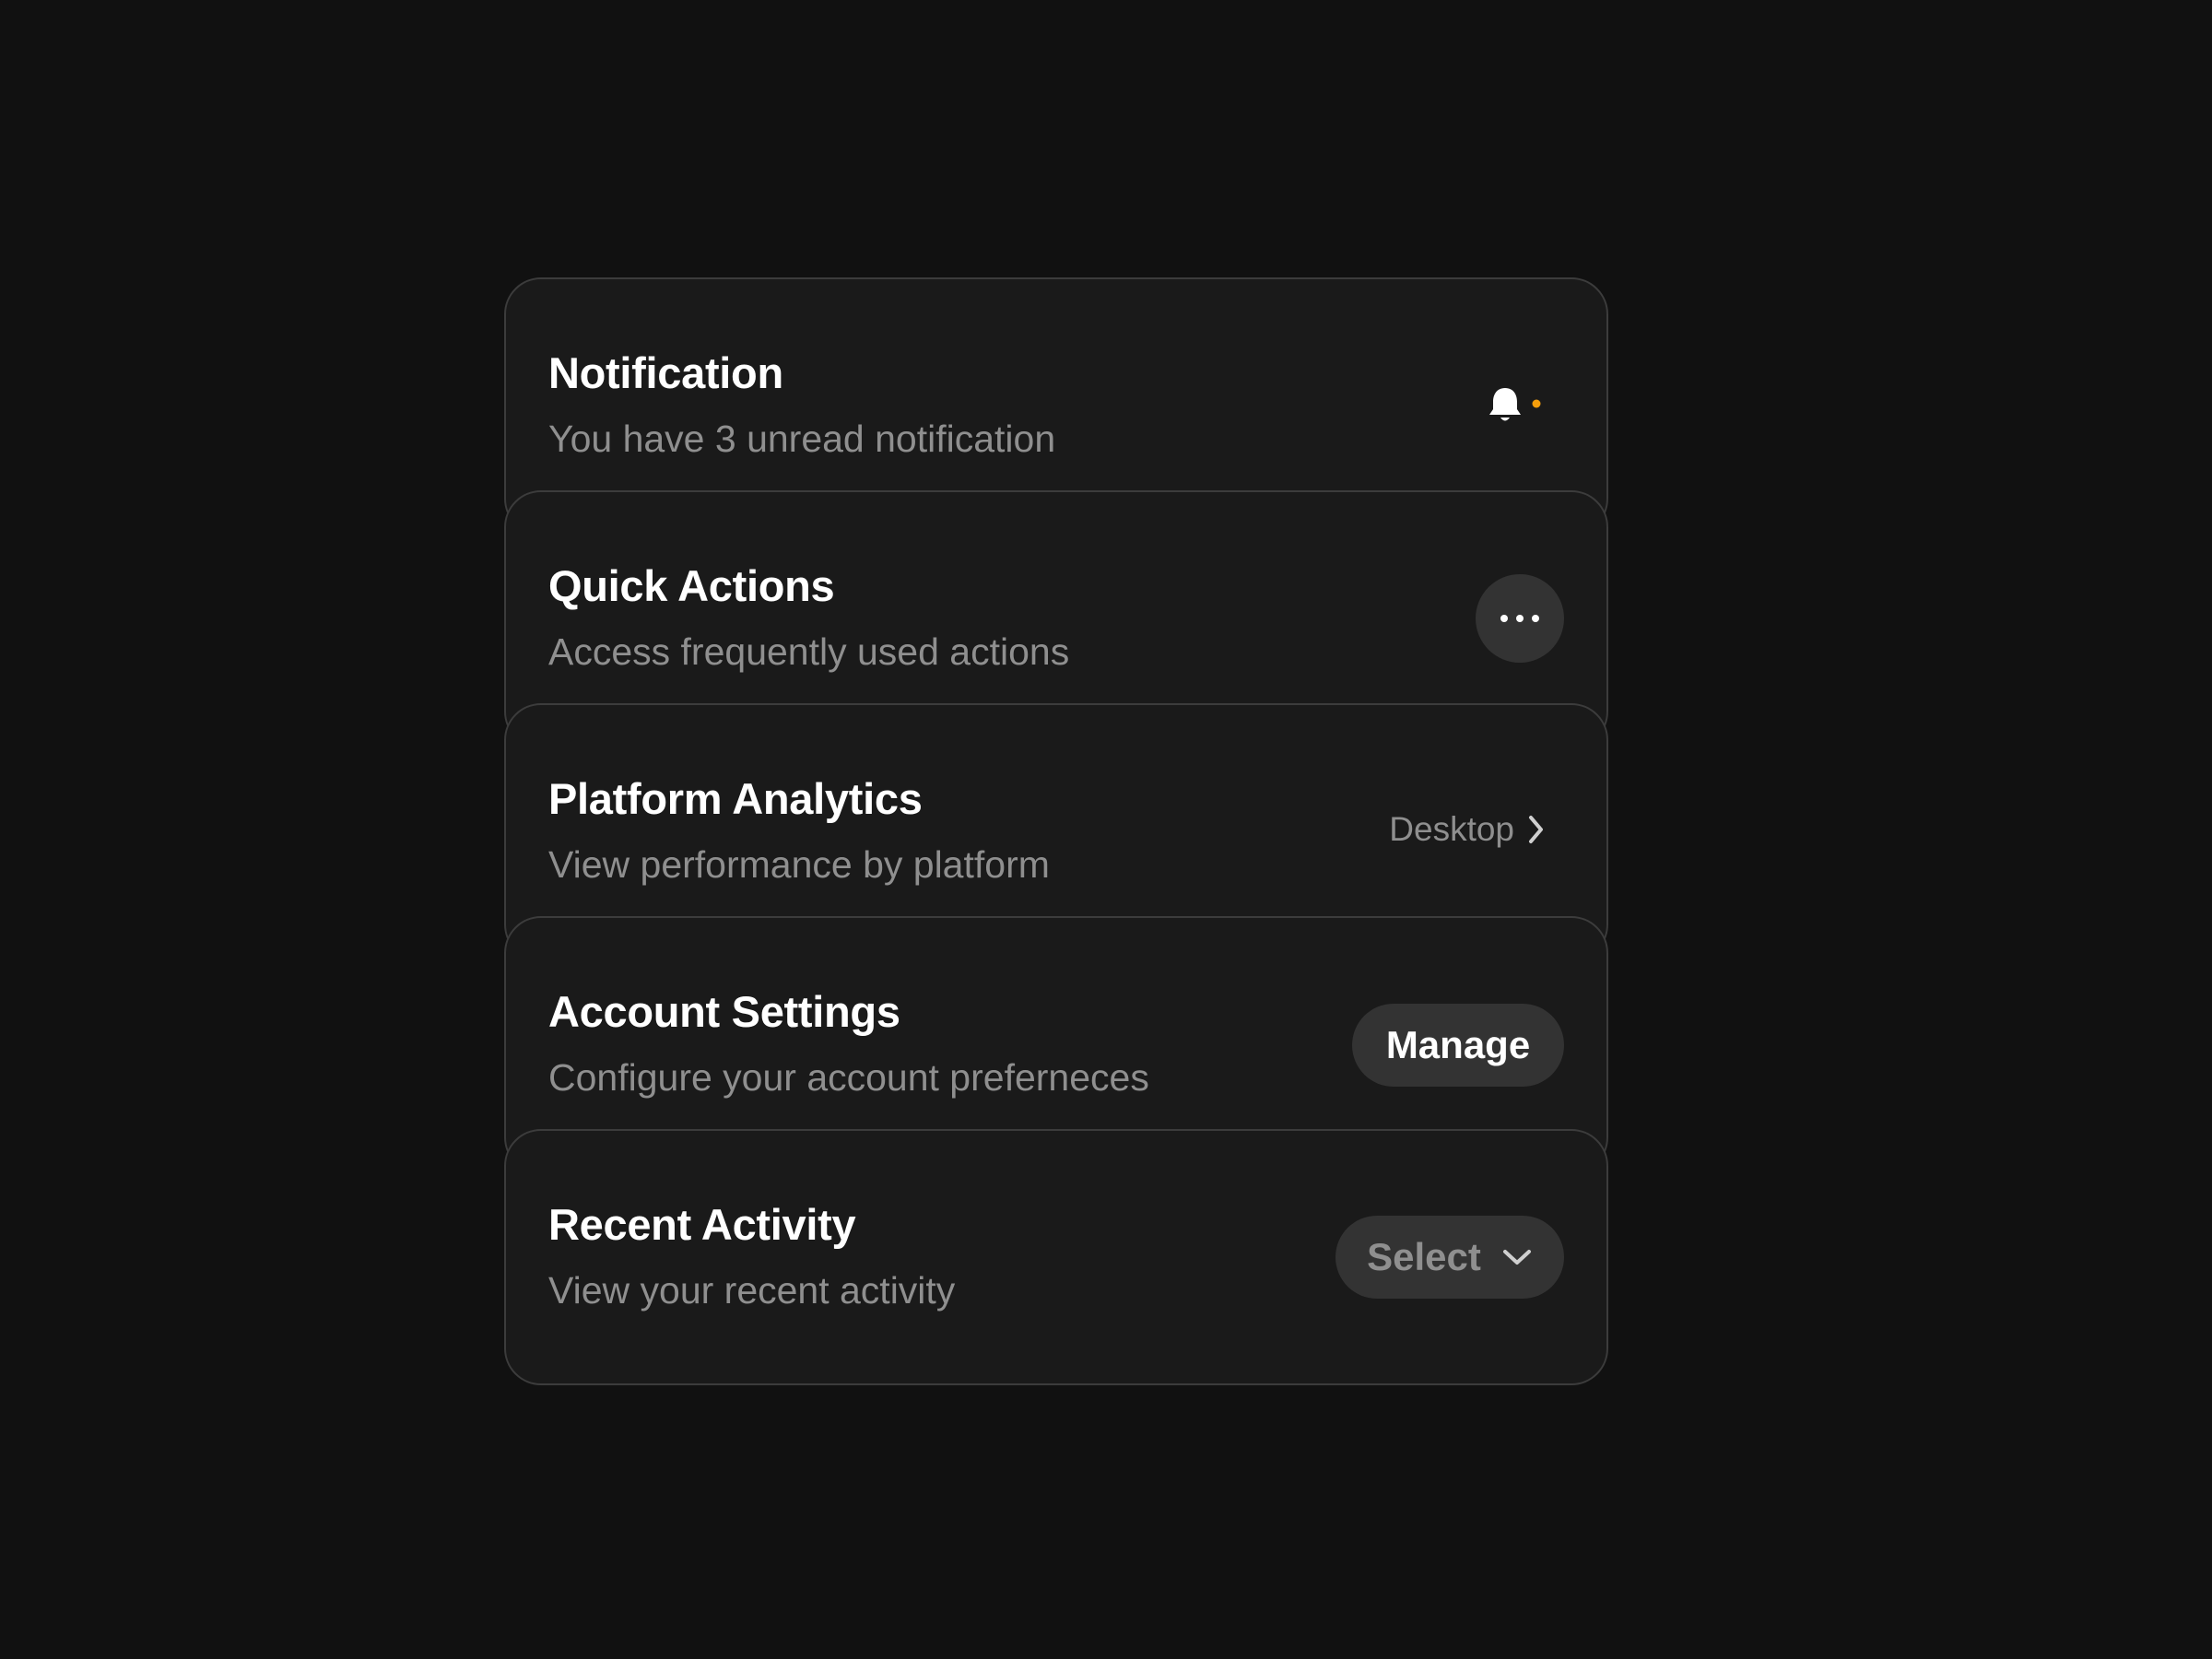 The image size is (2212, 1659). I want to click on recent-activity-title: Recent Activity, so click(702, 1224).